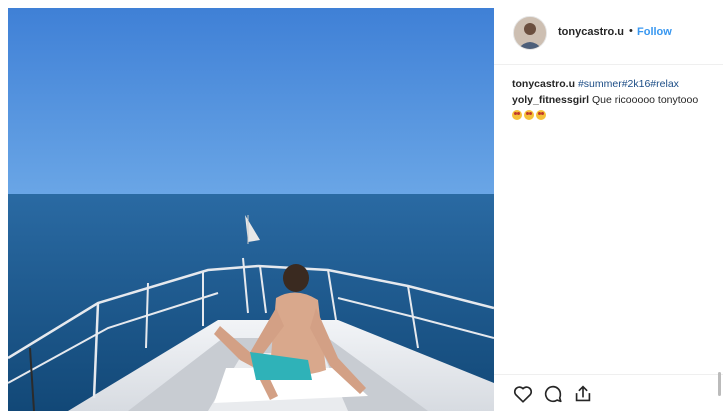  Describe the element at coordinates (614, 116) in the screenshot. I see `comment-emojis` at that location.